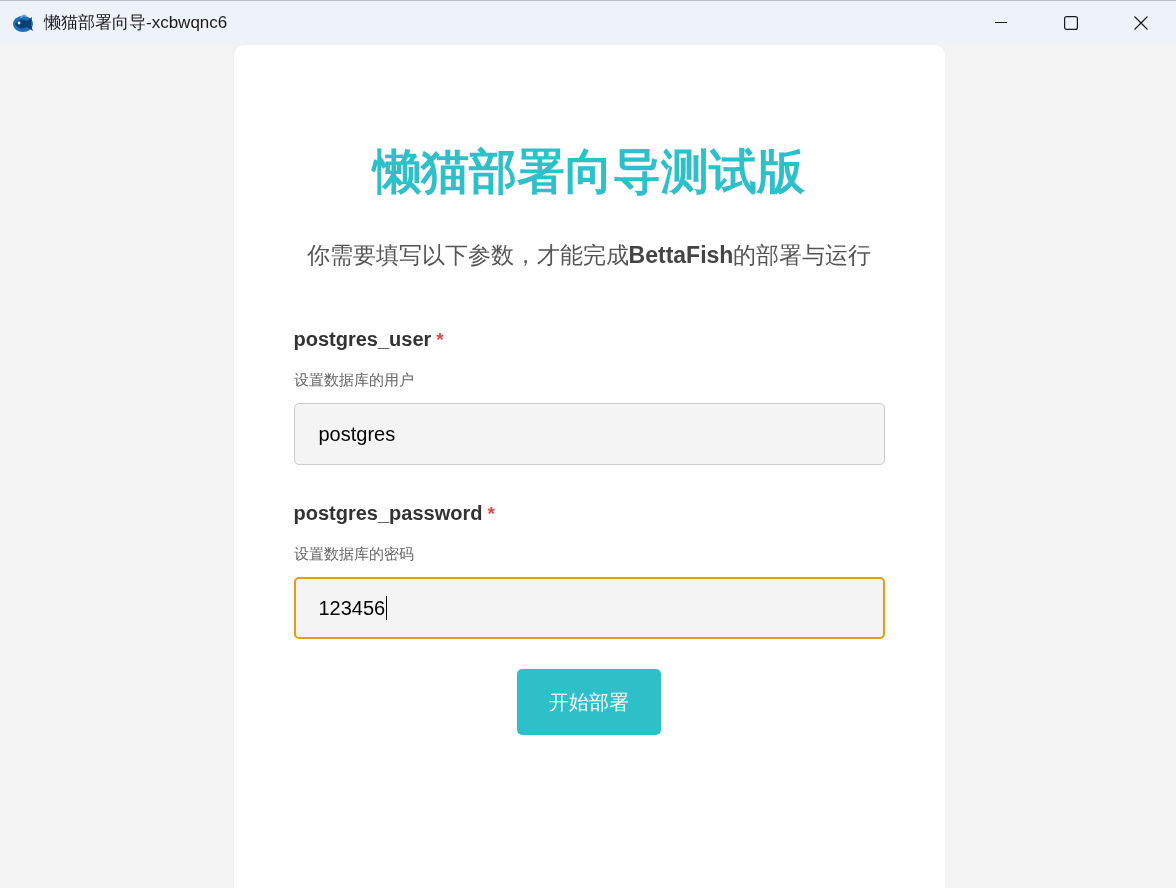  I want to click on field-hint: 设置数据库的密码, so click(353, 554).